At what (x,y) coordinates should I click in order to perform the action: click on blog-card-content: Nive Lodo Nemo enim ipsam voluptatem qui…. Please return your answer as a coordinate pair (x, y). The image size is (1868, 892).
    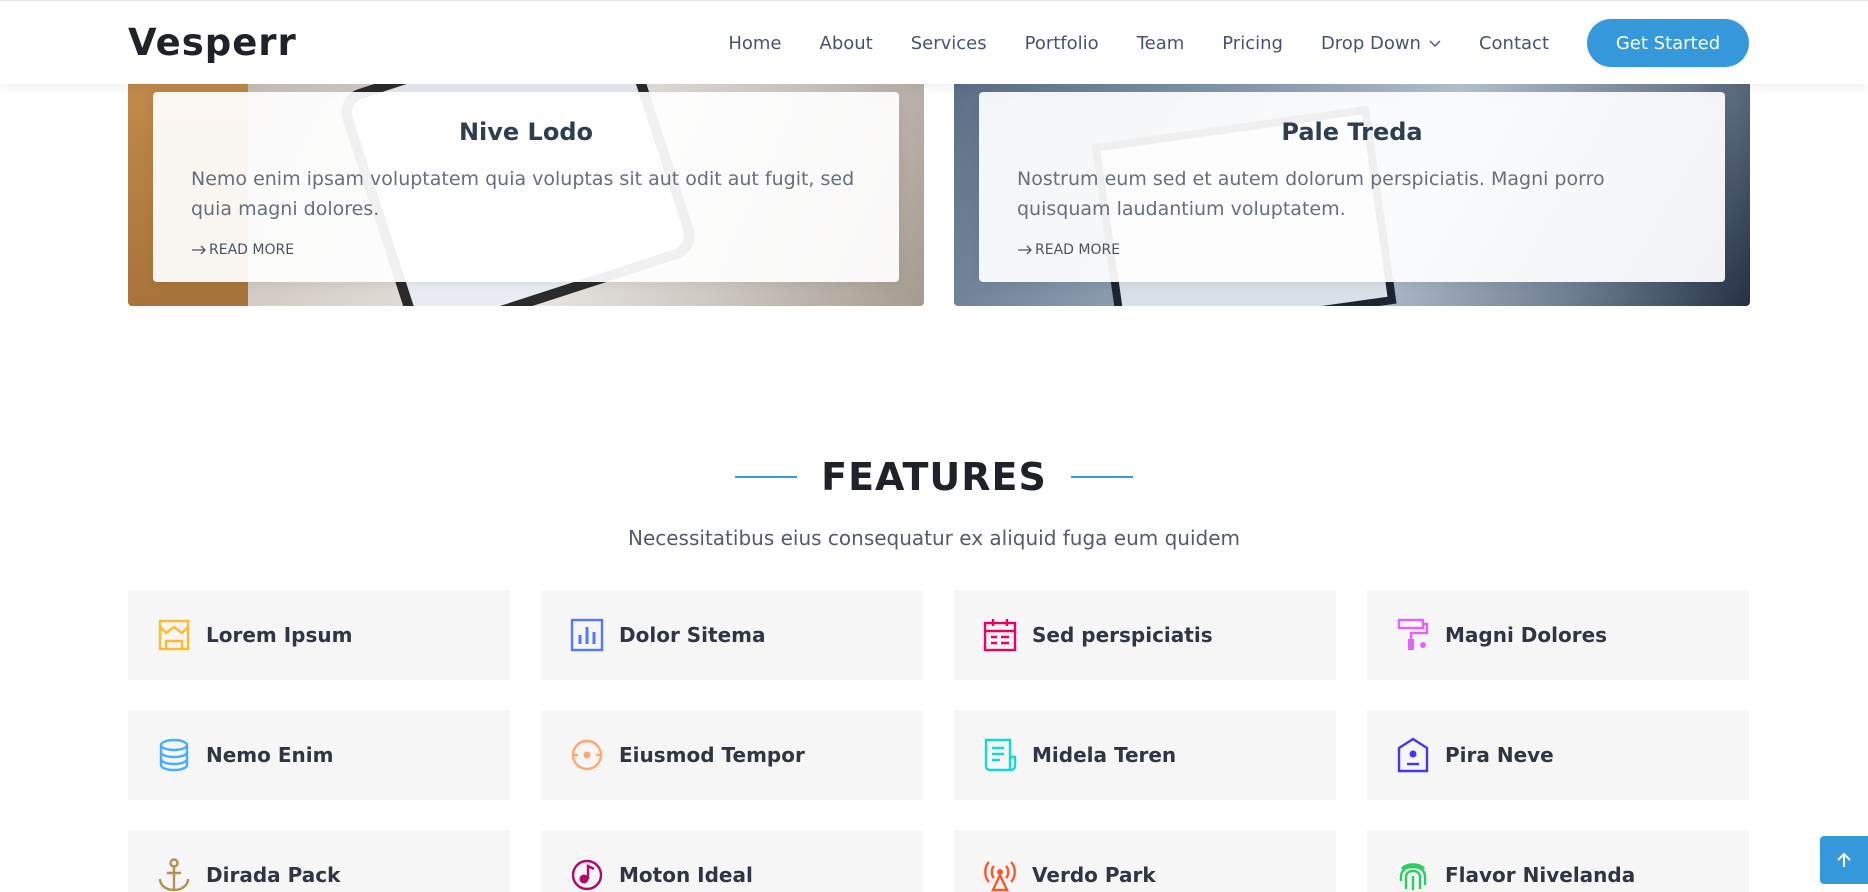
    Looking at the image, I should click on (526, 187).